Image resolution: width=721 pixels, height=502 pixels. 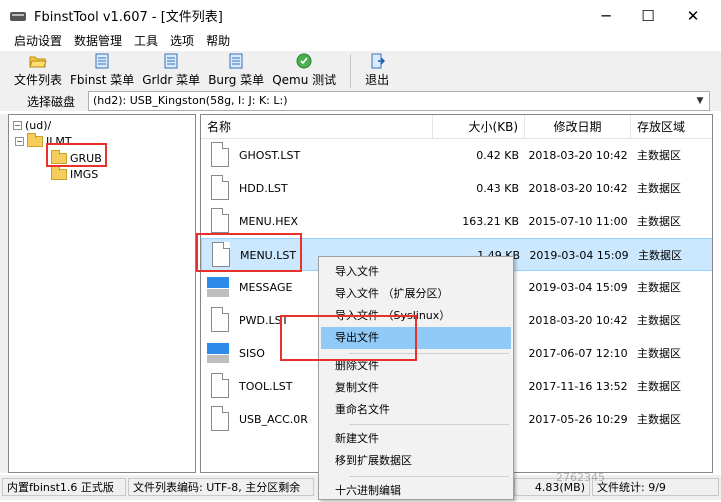 What do you see at coordinates (304, 80) in the screenshot?
I see `qemu-test-label: Qemu 测试` at bounding box center [304, 80].